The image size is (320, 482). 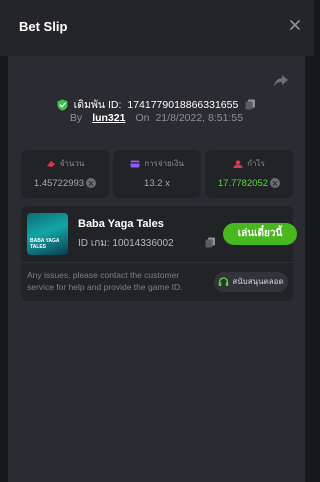 I want to click on on-label: On, so click(x=142, y=118).